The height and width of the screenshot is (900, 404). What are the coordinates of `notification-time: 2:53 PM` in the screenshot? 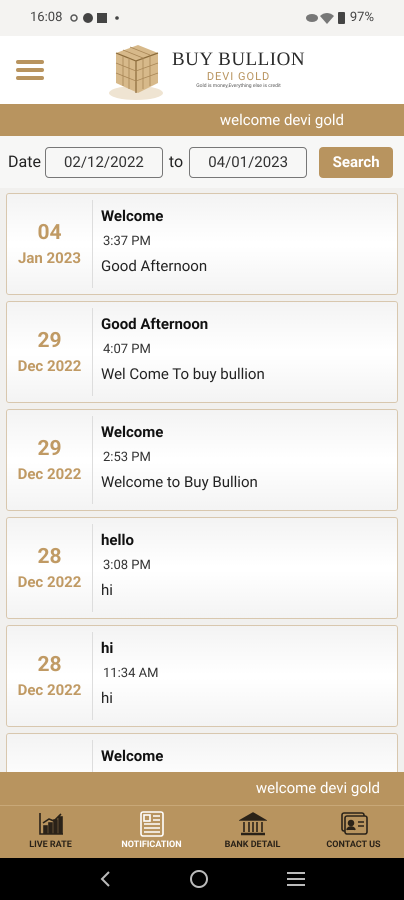 It's located at (127, 458).